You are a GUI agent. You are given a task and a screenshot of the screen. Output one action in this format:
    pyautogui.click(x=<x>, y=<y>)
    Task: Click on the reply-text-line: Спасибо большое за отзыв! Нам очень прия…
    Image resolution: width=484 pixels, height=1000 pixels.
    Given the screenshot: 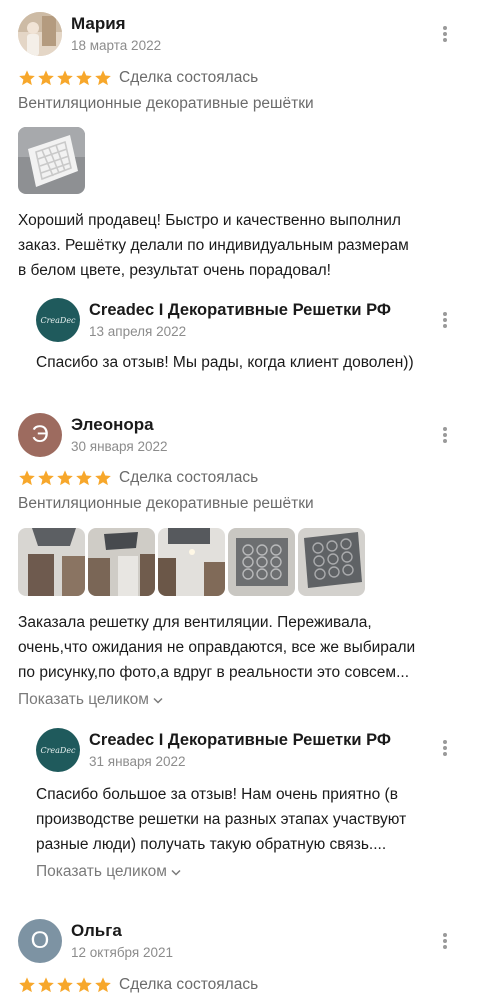 What is the action you would take?
    pyautogui.click(x=217, y=794)
    